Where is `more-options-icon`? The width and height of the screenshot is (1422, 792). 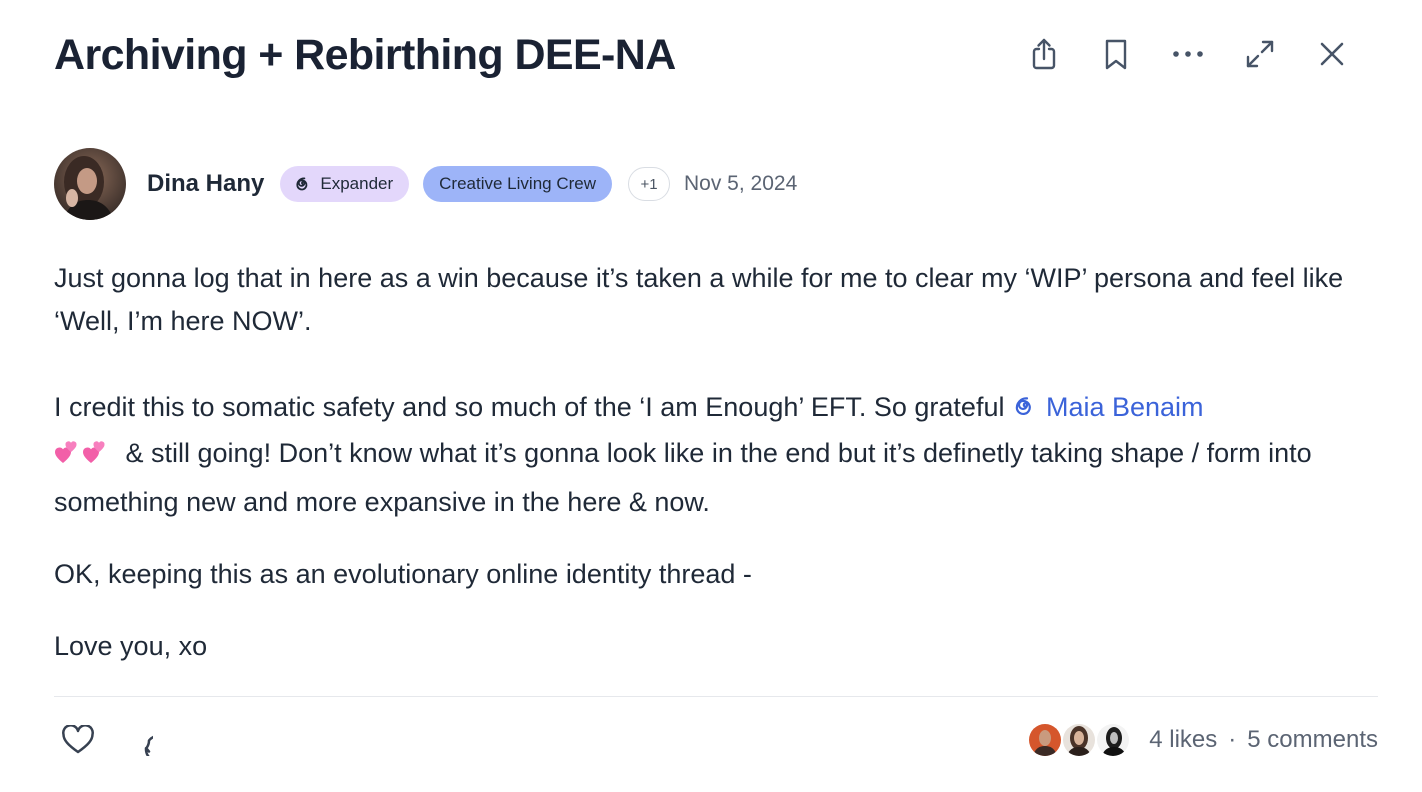
more-options-icon is located at coordinates (1188, 54).